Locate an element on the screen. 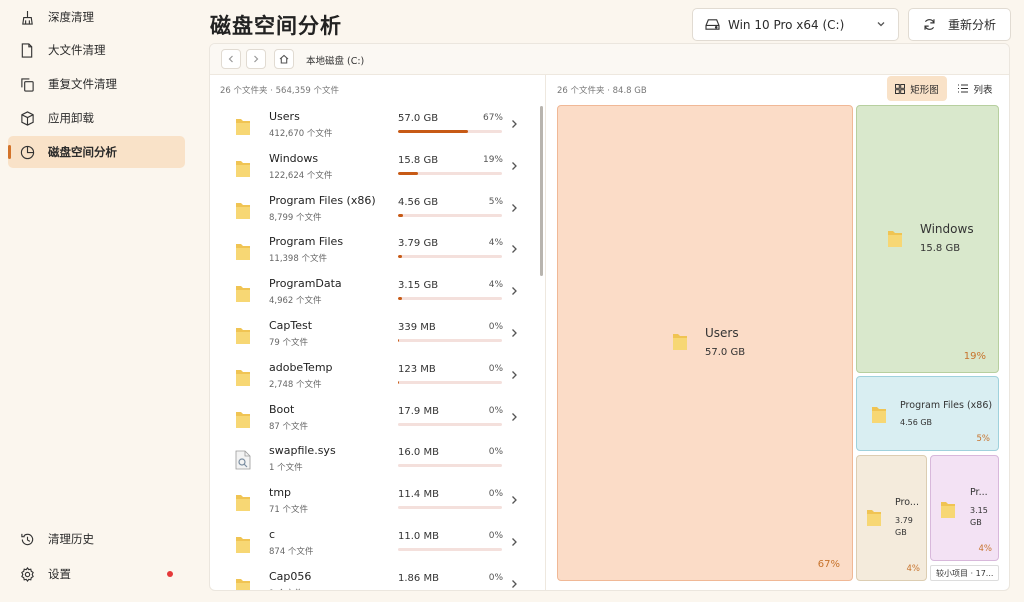 This screenshot has width=1024, height=602. history-icon is located at coordinates (27, 539).